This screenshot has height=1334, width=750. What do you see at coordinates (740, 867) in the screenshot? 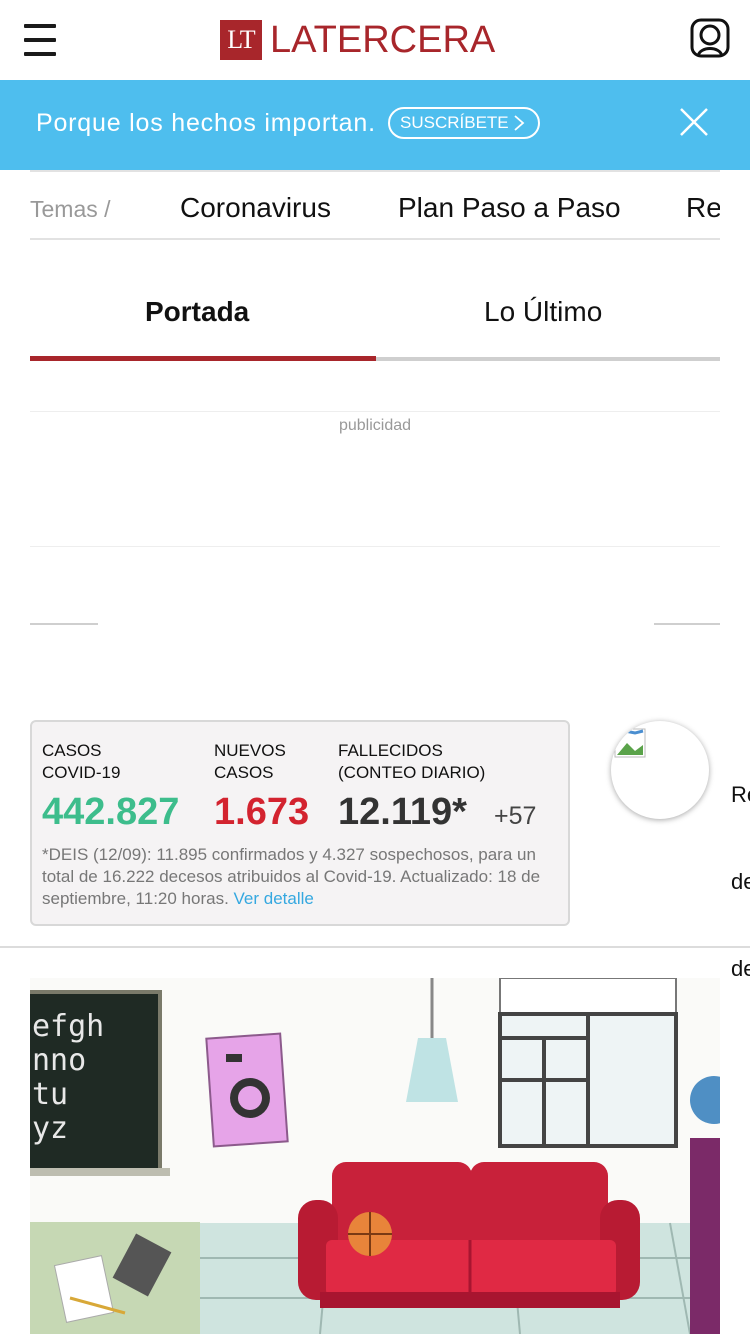
I see `promo-text: Re de de` at bounding box center [740, 867].